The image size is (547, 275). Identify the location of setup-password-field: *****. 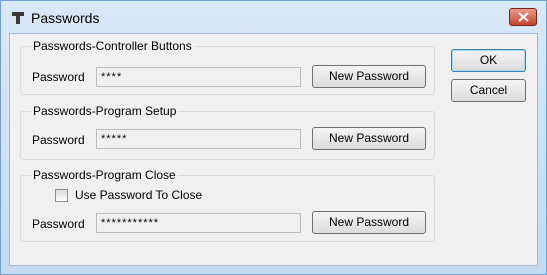
(198, 139).